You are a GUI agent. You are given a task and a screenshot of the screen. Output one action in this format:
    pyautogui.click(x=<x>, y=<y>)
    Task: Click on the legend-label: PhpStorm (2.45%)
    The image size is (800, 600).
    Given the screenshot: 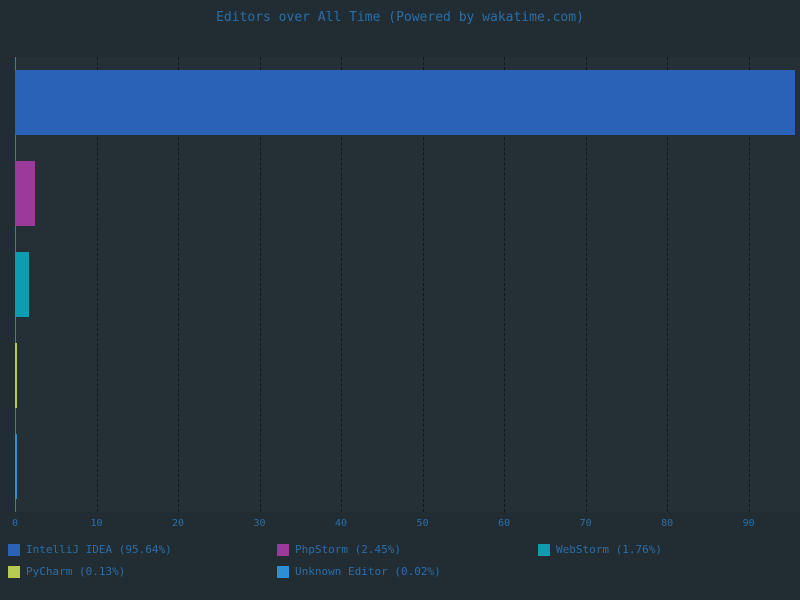 What is the action you would take?
    pyautogui.click(x=348, y=549)
    